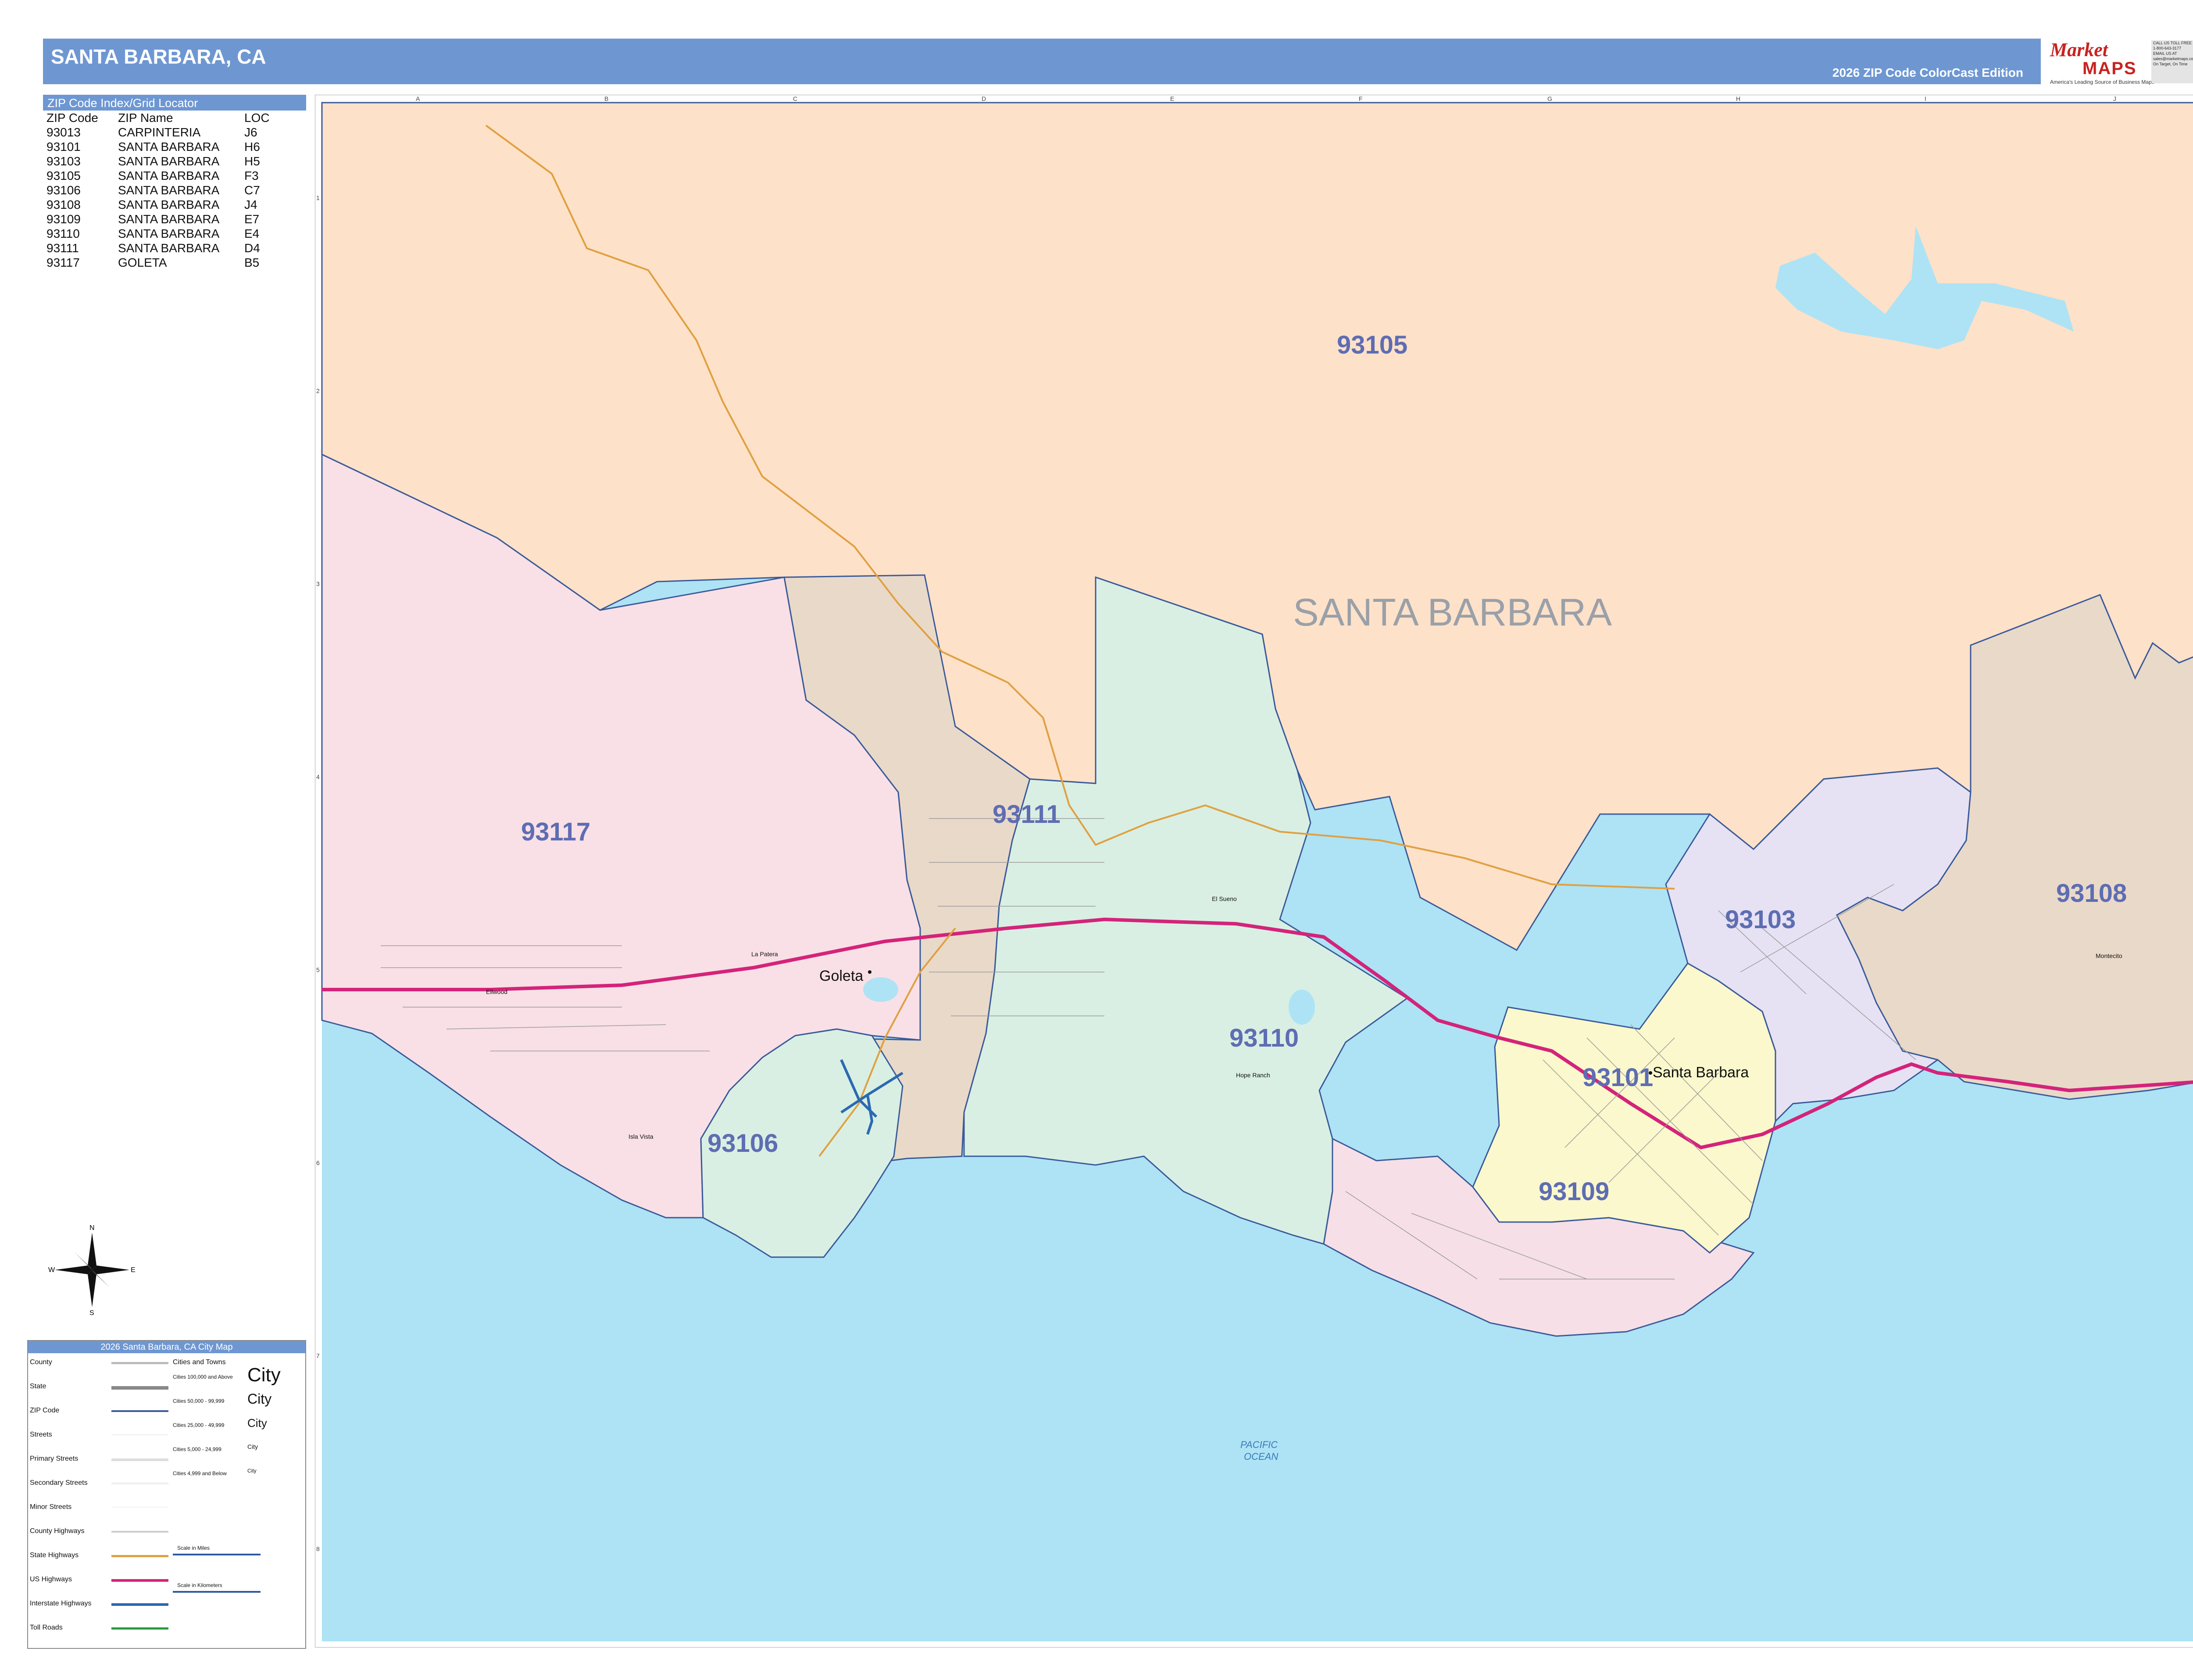 The height and width of the screenshot is (1680, 2193). I want to click on compass-n: N, so click(92, 1228).